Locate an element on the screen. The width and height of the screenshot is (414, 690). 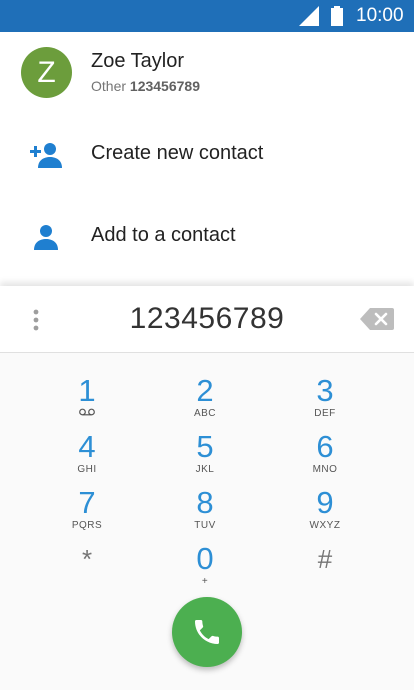
dial-key-8: 8 TUV is located at coordinates (205, 514).